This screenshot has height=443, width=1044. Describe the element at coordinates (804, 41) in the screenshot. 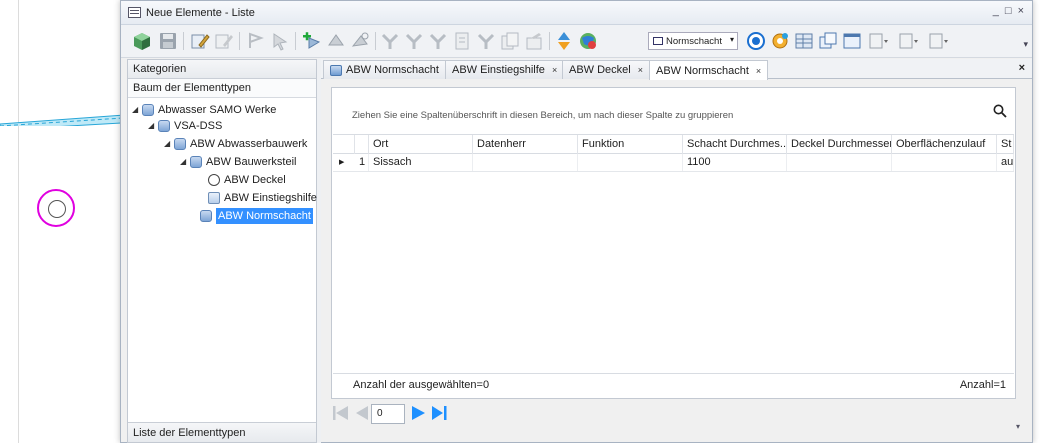

I see `table-icon` at that location.